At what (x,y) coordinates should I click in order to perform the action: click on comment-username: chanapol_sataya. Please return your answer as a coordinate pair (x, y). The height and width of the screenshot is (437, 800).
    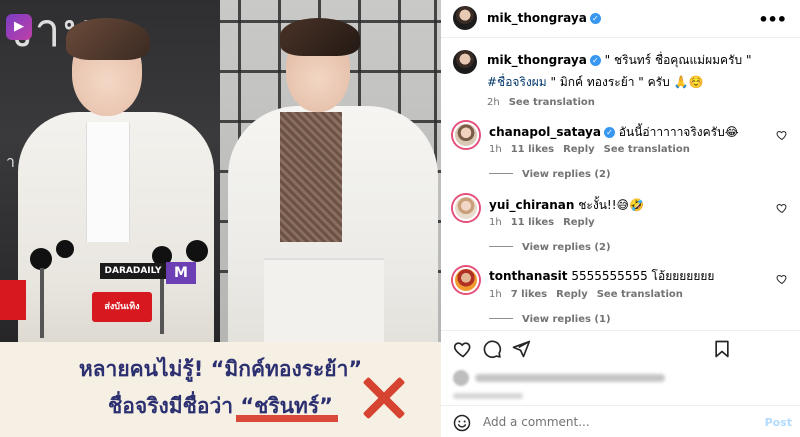
    Looking at the image, I should click on (545, 132).